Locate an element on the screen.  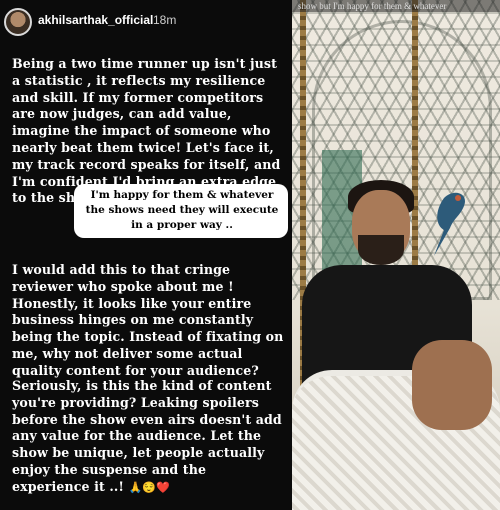
avatar is located at coordinates (18, 22).